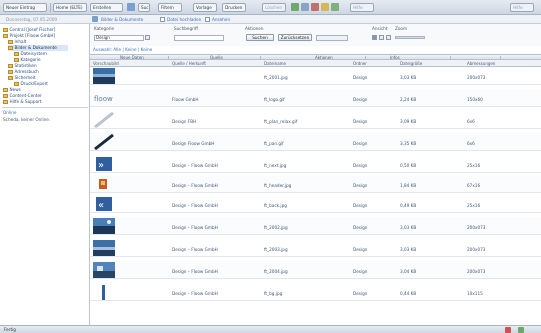 Image resolution: width=541 pixels, height=333 pixels. I want to click on sidebar-item-label: Bilder & Dokumente, so click(35, 47).